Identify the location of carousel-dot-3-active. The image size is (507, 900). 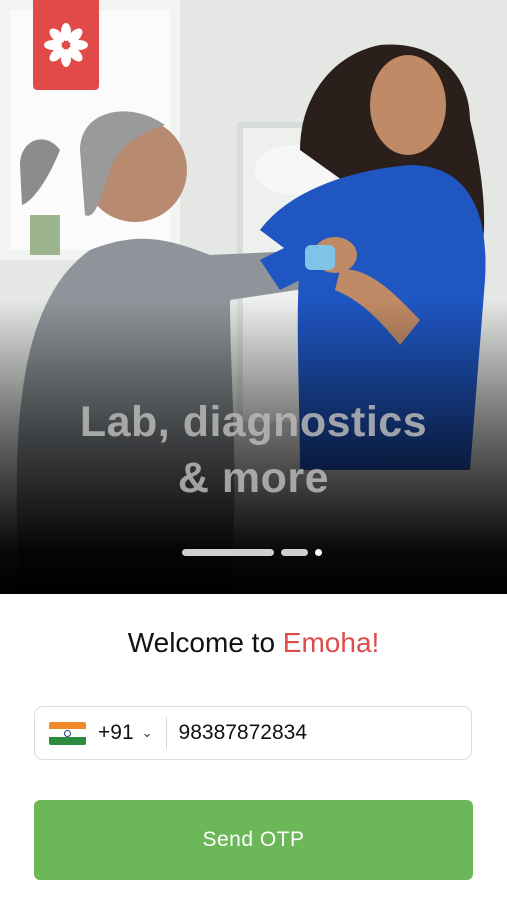
(318, 552).